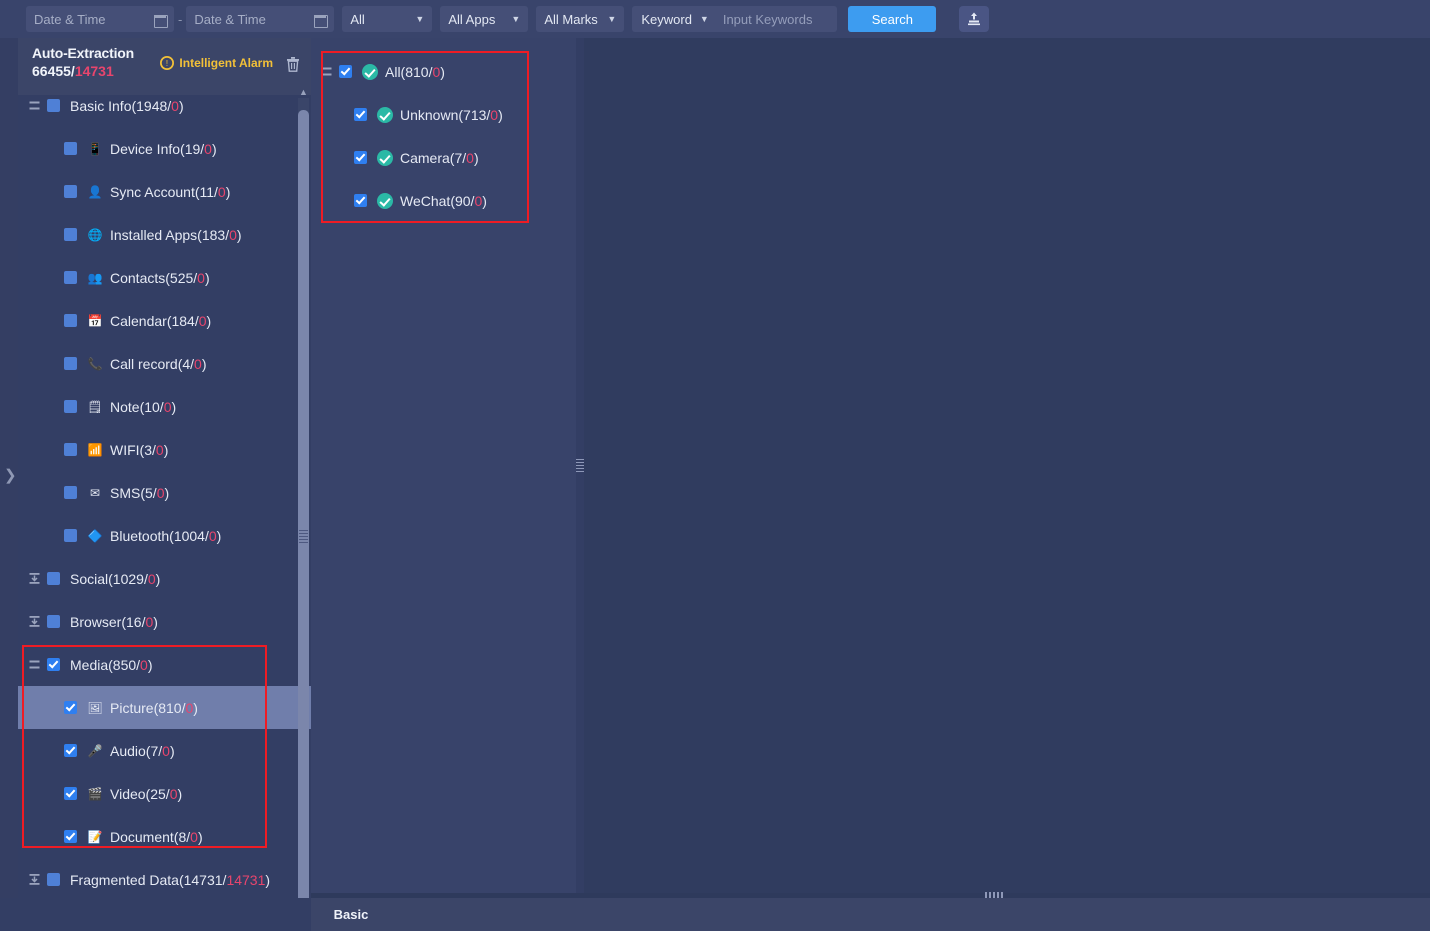  What do you see at coordinates (164, 535) in the screenshot?
I see `tree-item: 🔷 Bluetooth(1004/0)` at bounding box center [164, 535].